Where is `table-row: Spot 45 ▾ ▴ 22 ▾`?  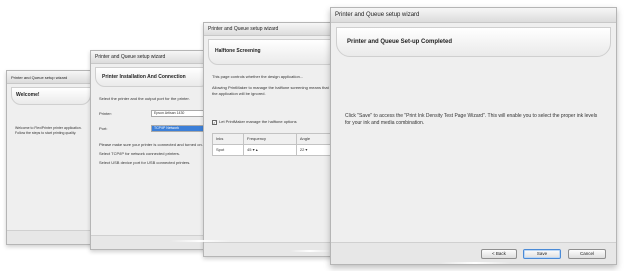 table-row: Spot 45 ▾ ▴ 22 ▾ is located at coordinates (272, 150).